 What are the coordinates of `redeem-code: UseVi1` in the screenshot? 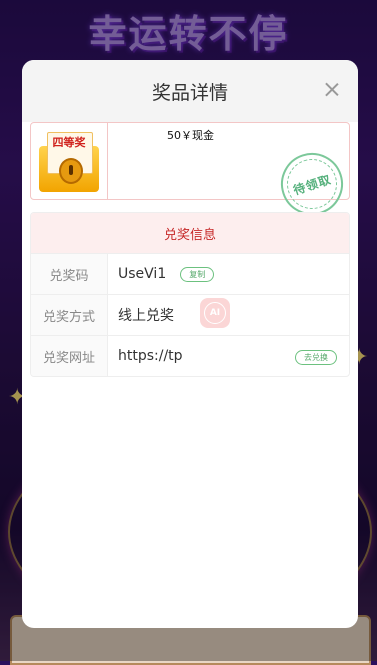 It's located at (142, 274).